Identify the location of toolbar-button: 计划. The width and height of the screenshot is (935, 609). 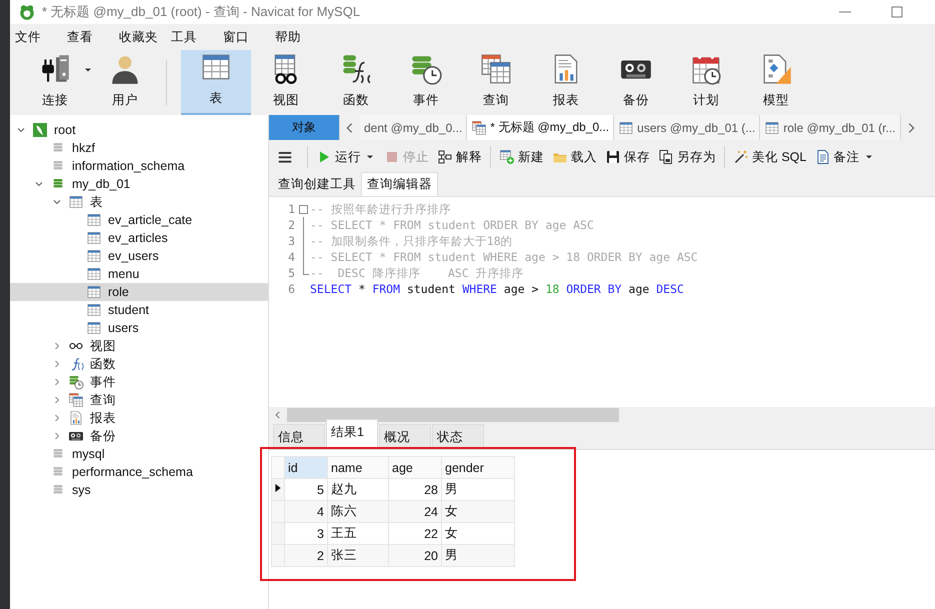
(706, 82).